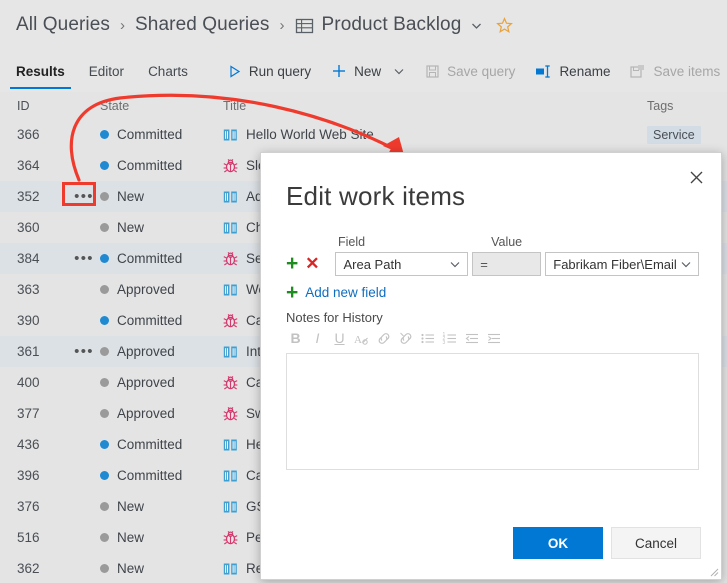  Describe the element at coordinates (28, 134) in the screenshot. I see `cell-id: 366` at that location.